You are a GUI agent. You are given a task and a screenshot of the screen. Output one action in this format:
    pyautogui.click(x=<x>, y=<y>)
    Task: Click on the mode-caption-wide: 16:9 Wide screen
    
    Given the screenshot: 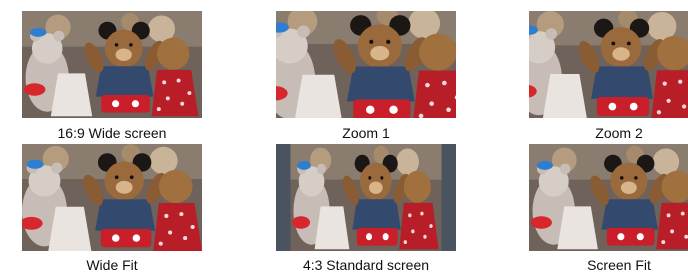 What is the action you would take?
    pyautogui.click(x=112, y=133)
    